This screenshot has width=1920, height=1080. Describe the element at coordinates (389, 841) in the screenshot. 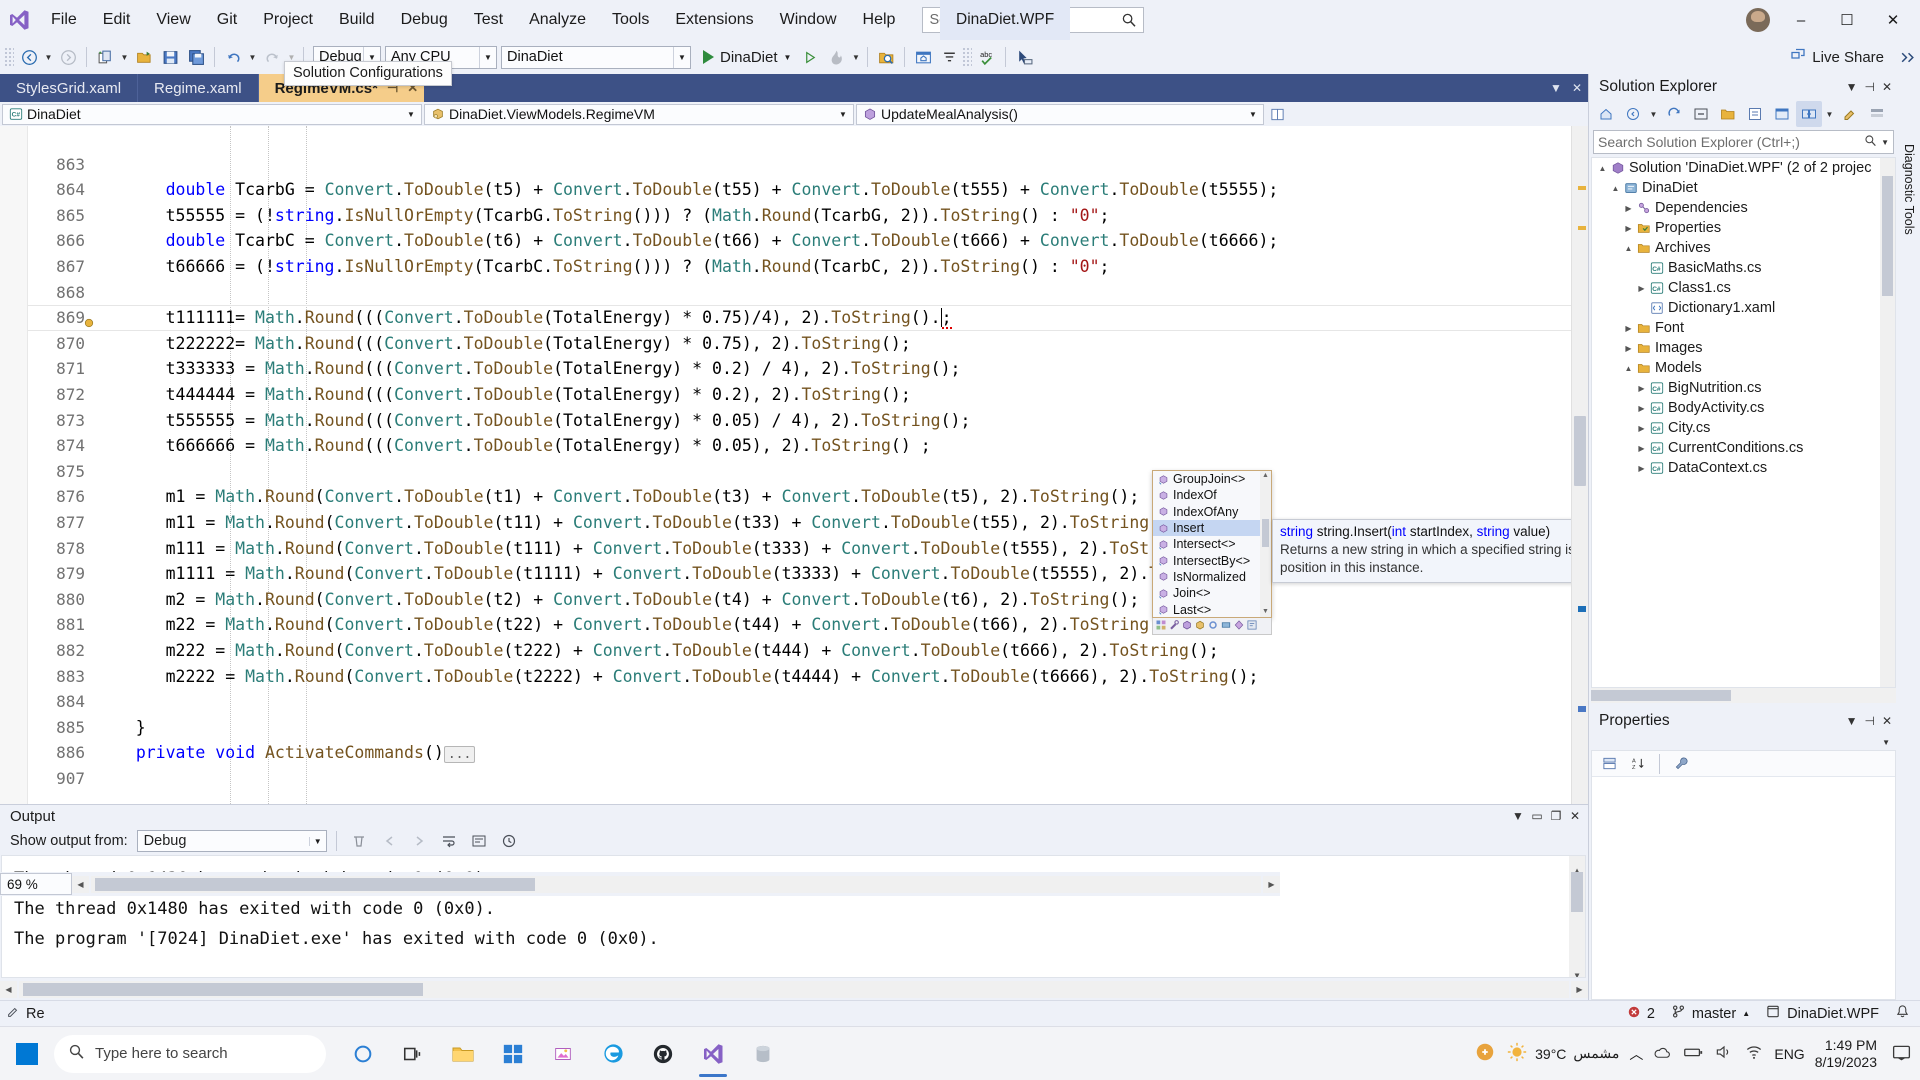

I see `go-to-previous-icon` at that location.